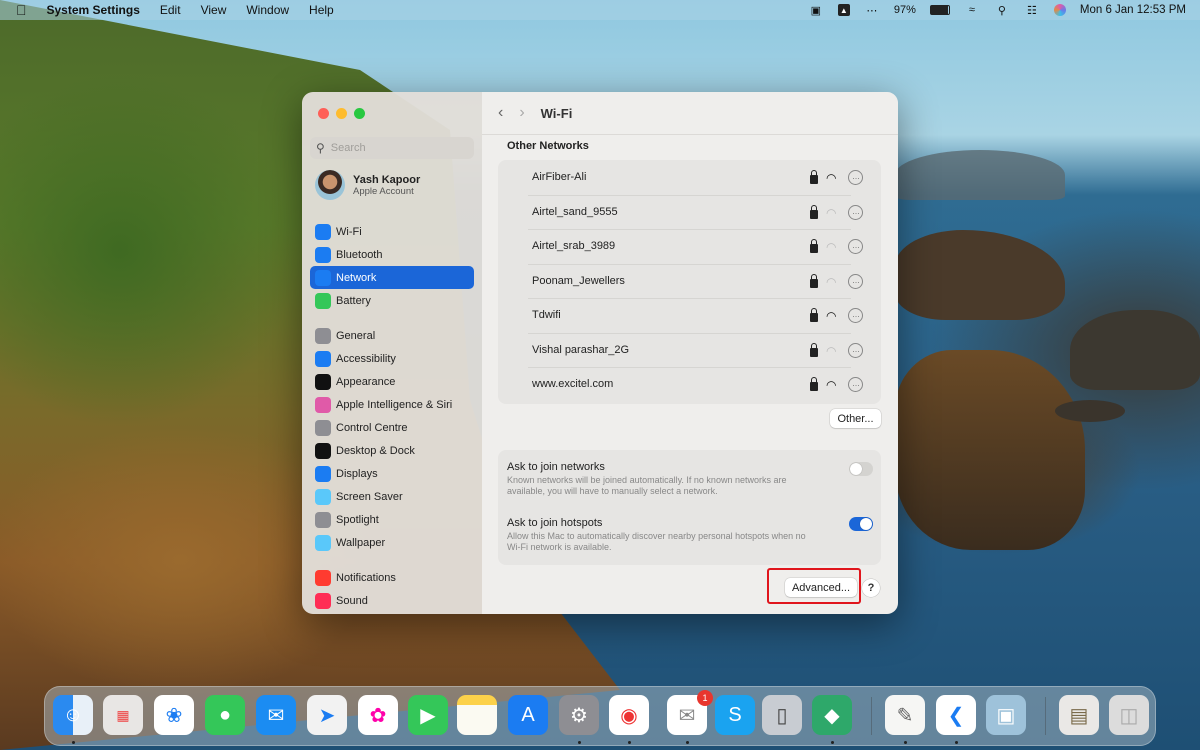 This screenshot has width=1200, height=750. Describe the element at coordinates (939, 10) in the screenshot. I see `battery-icon` at that location.